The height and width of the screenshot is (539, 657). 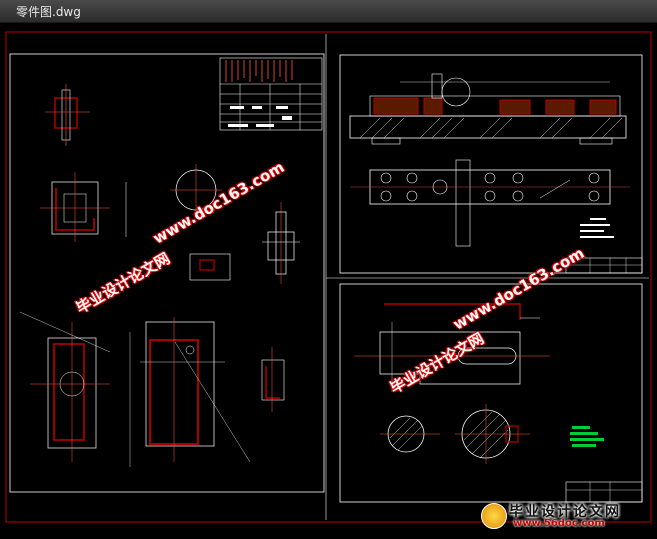 I want to click on assembly-section-view, so click(x=488, y=109).